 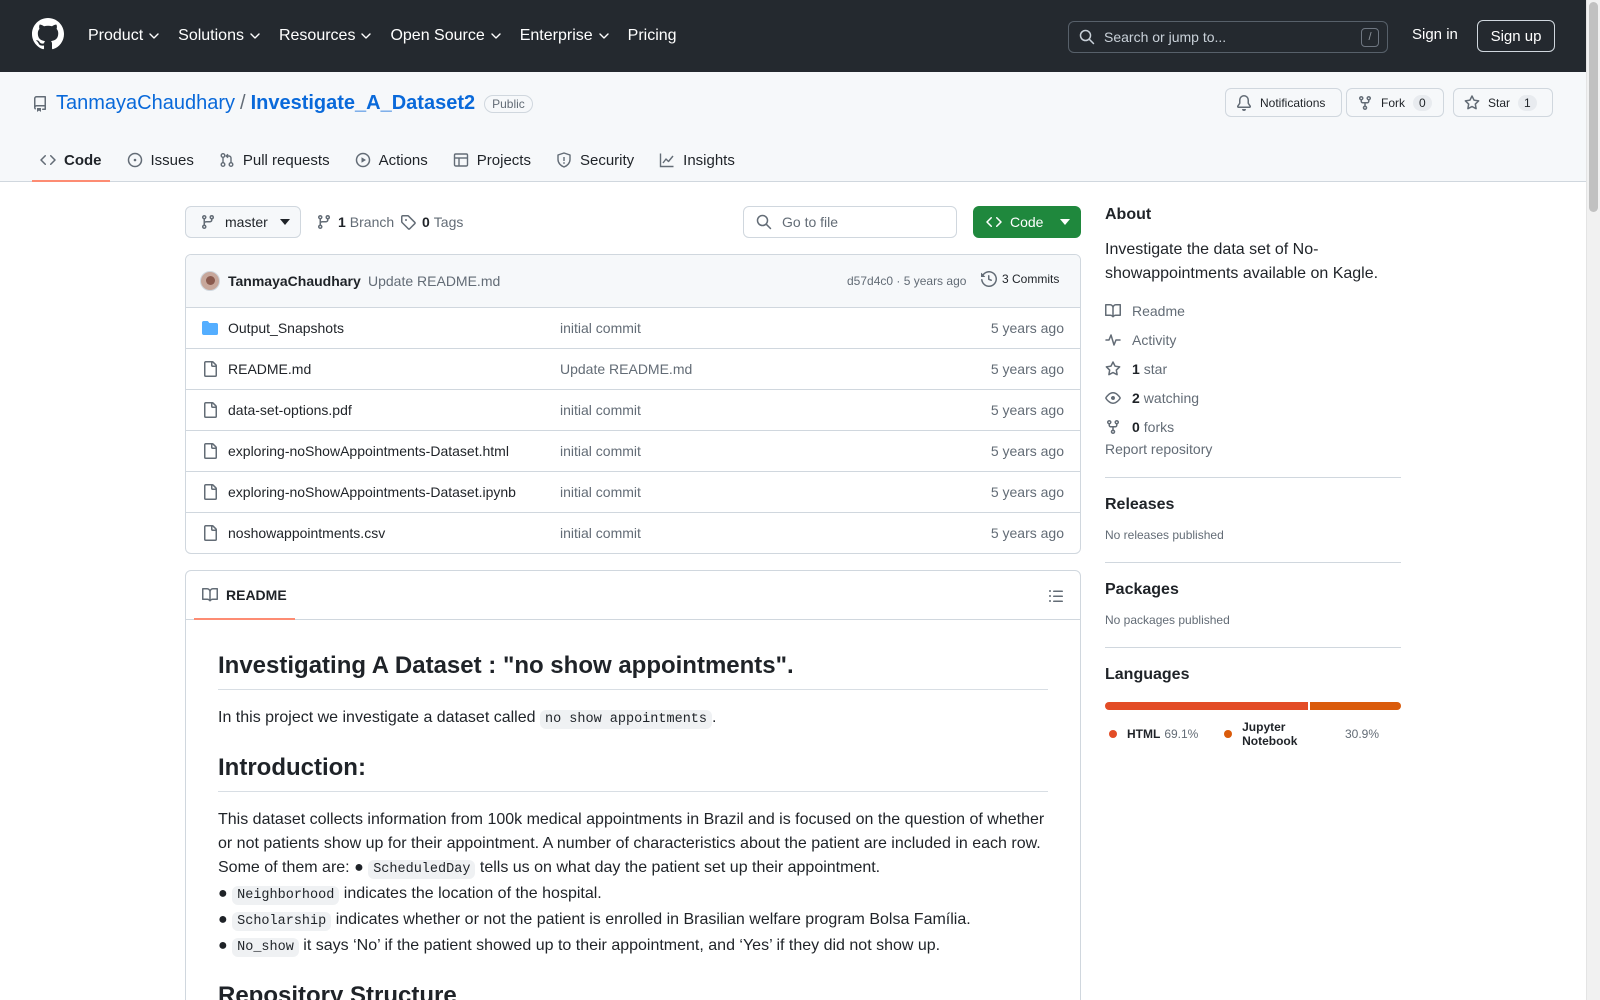 I want to click on table-of-contents-icon, so click(x=1056, y=596).